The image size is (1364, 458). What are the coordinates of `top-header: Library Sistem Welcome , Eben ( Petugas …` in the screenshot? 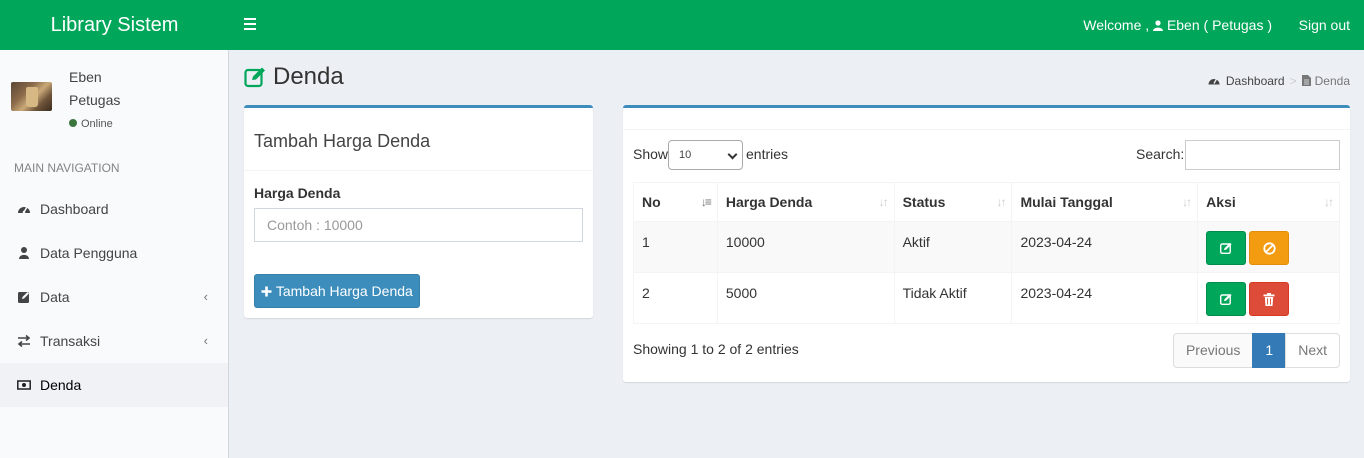 It's located at (682, 25).